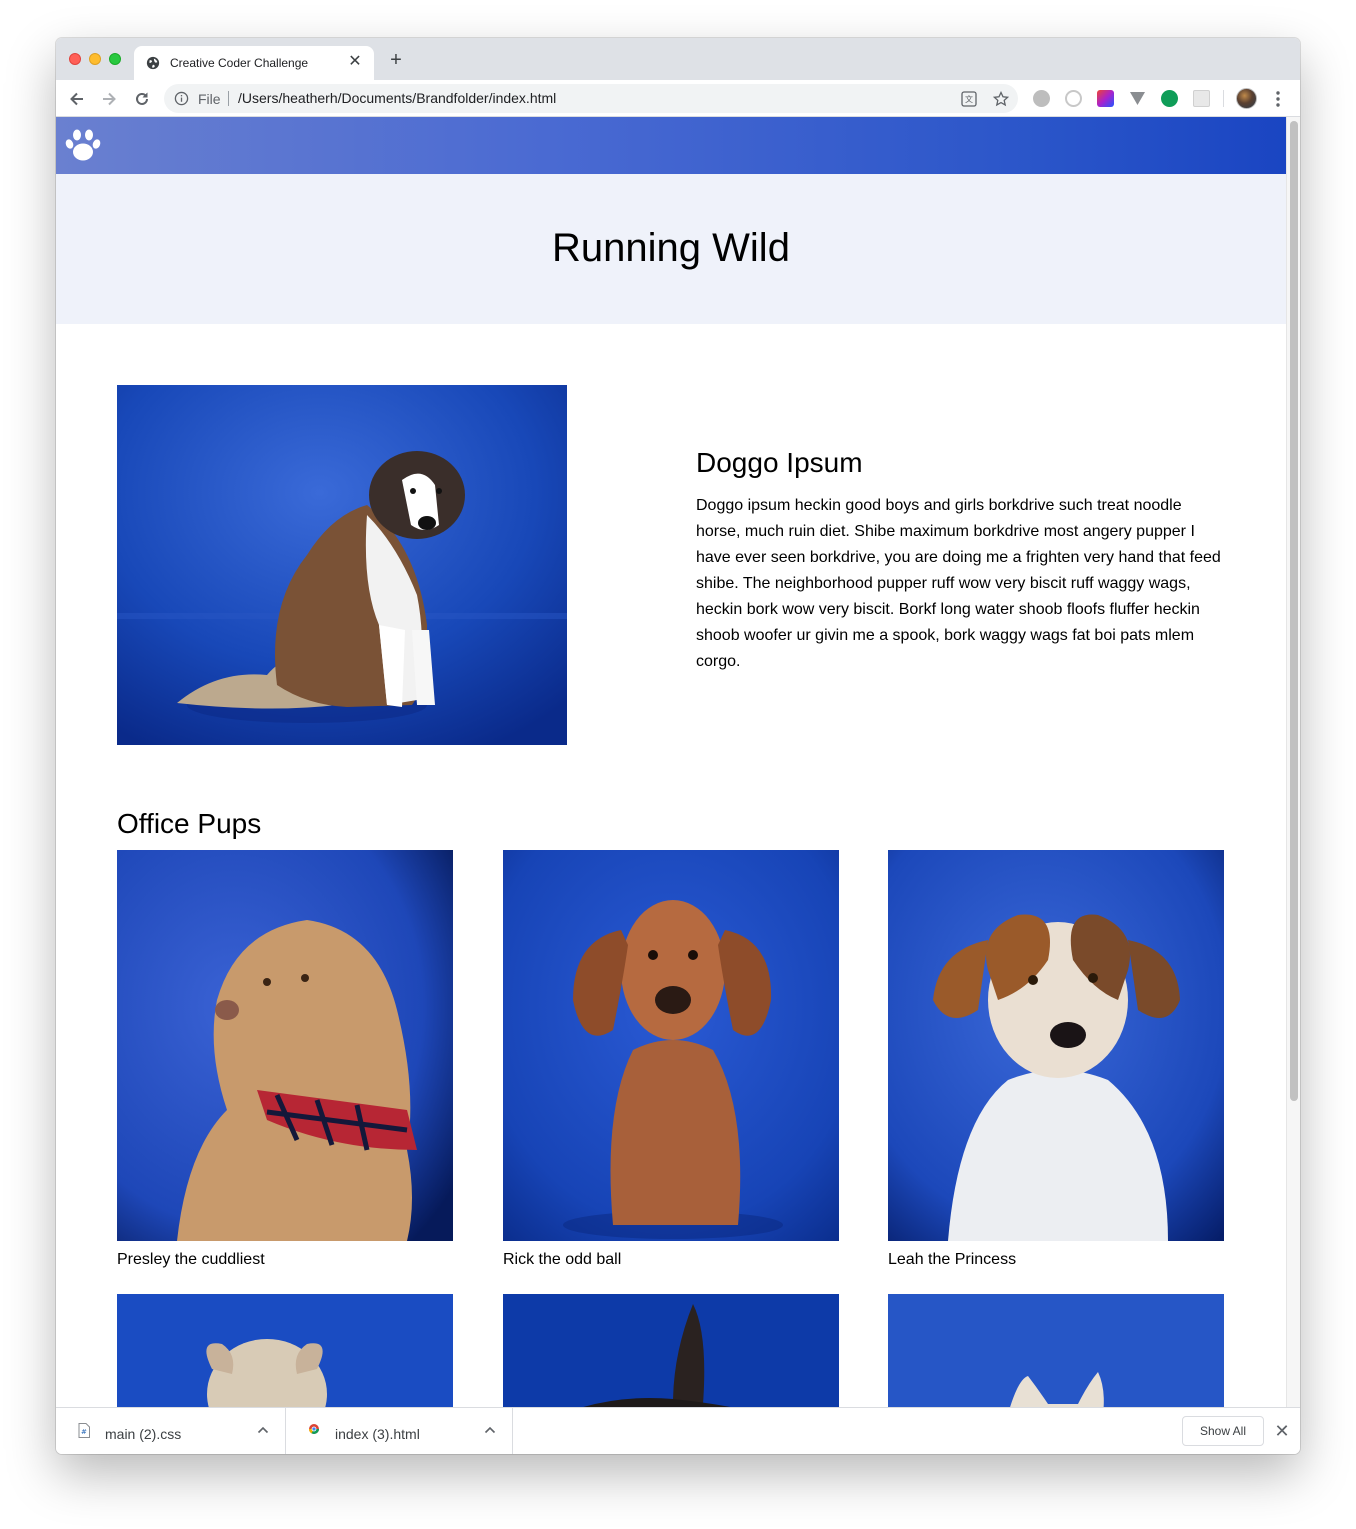 This screenshot has height=1529, width=1356. What do you see at coordinates (396, 60) in the screenshot?
I see `new-tab-button: +` at bounding box center [396, 60].